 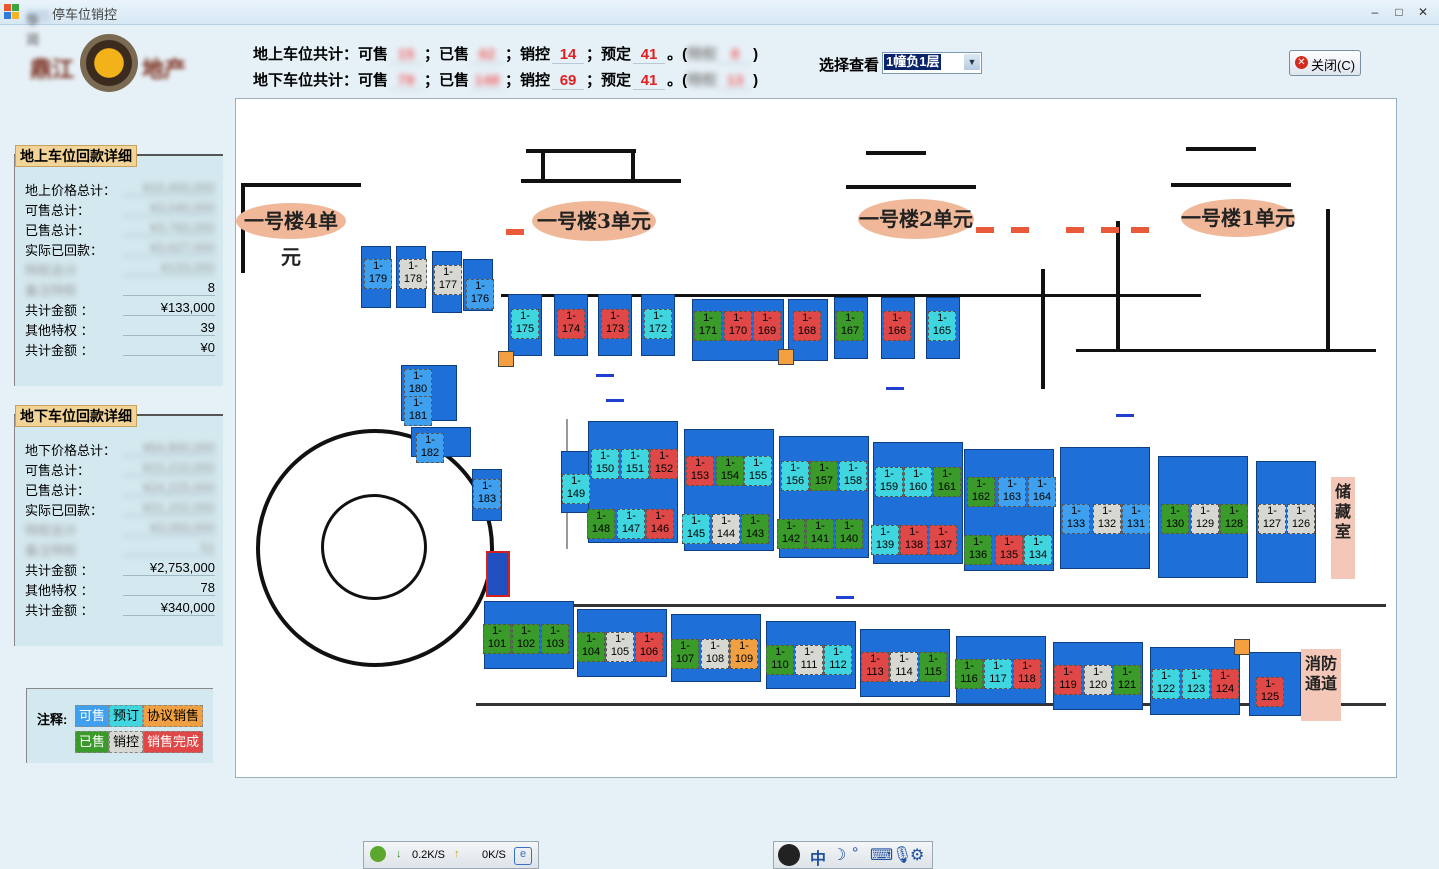 What do you see at coordinates (914, 540) in the screenshot?
I see `parking-spot: 1- 138` at bounding box center [914, 540].